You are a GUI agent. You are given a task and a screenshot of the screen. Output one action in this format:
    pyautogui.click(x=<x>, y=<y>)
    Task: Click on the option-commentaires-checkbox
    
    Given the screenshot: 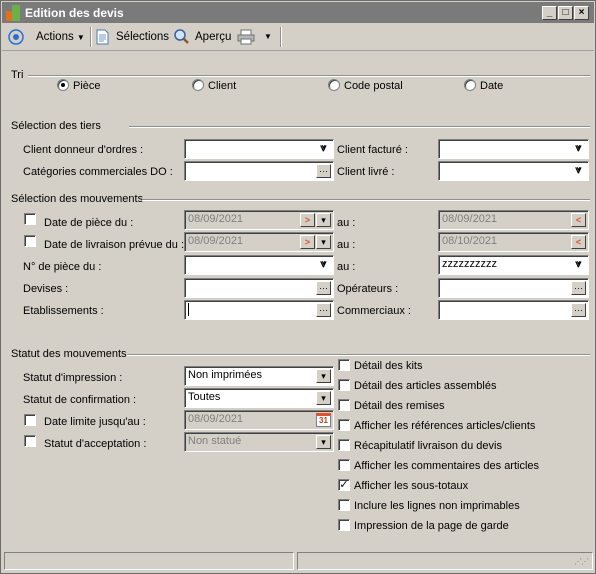 What is the action you would take?
    pyautogui.click(x=344, y=465)
    